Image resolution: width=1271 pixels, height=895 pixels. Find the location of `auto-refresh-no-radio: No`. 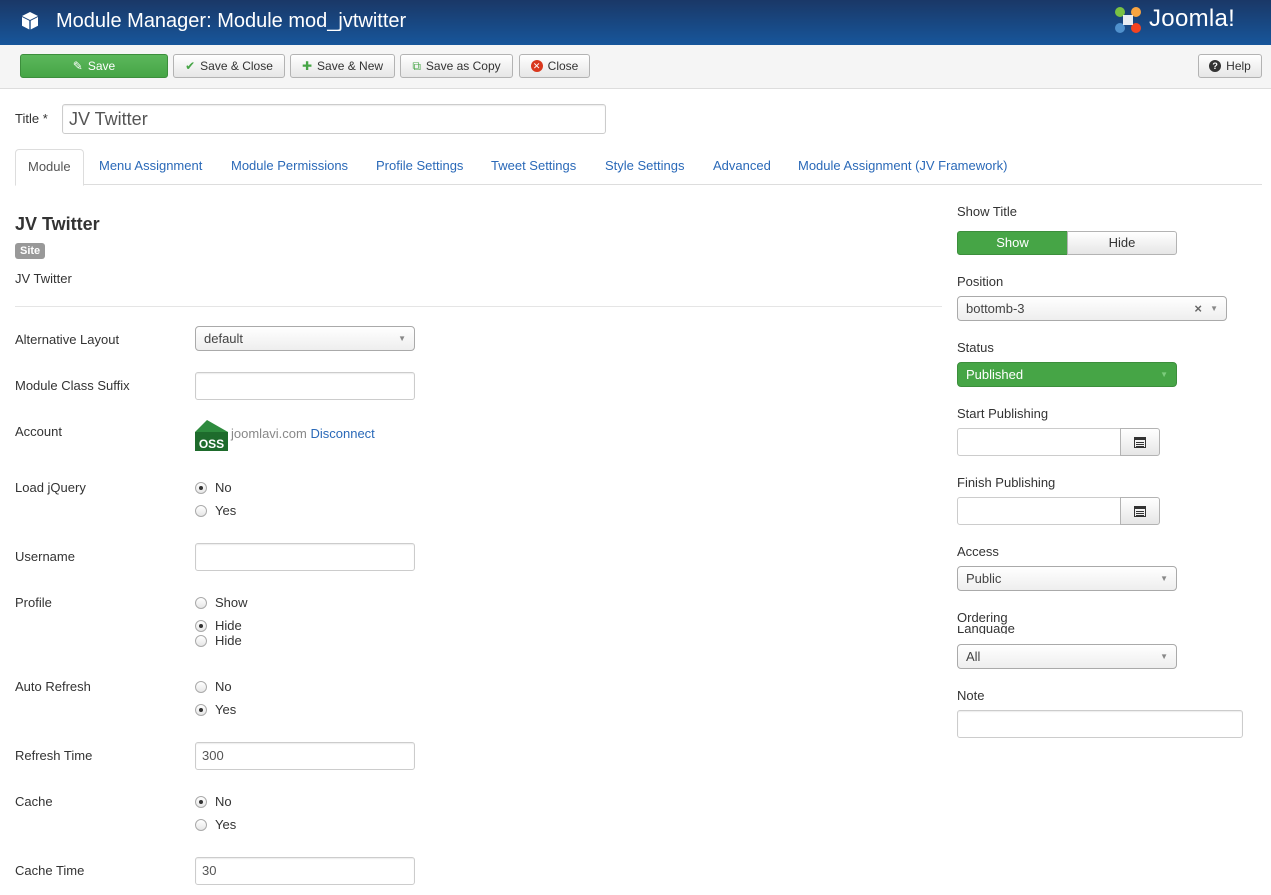

auto-refresh-no-radio: No is located at coordinates (213, 686).